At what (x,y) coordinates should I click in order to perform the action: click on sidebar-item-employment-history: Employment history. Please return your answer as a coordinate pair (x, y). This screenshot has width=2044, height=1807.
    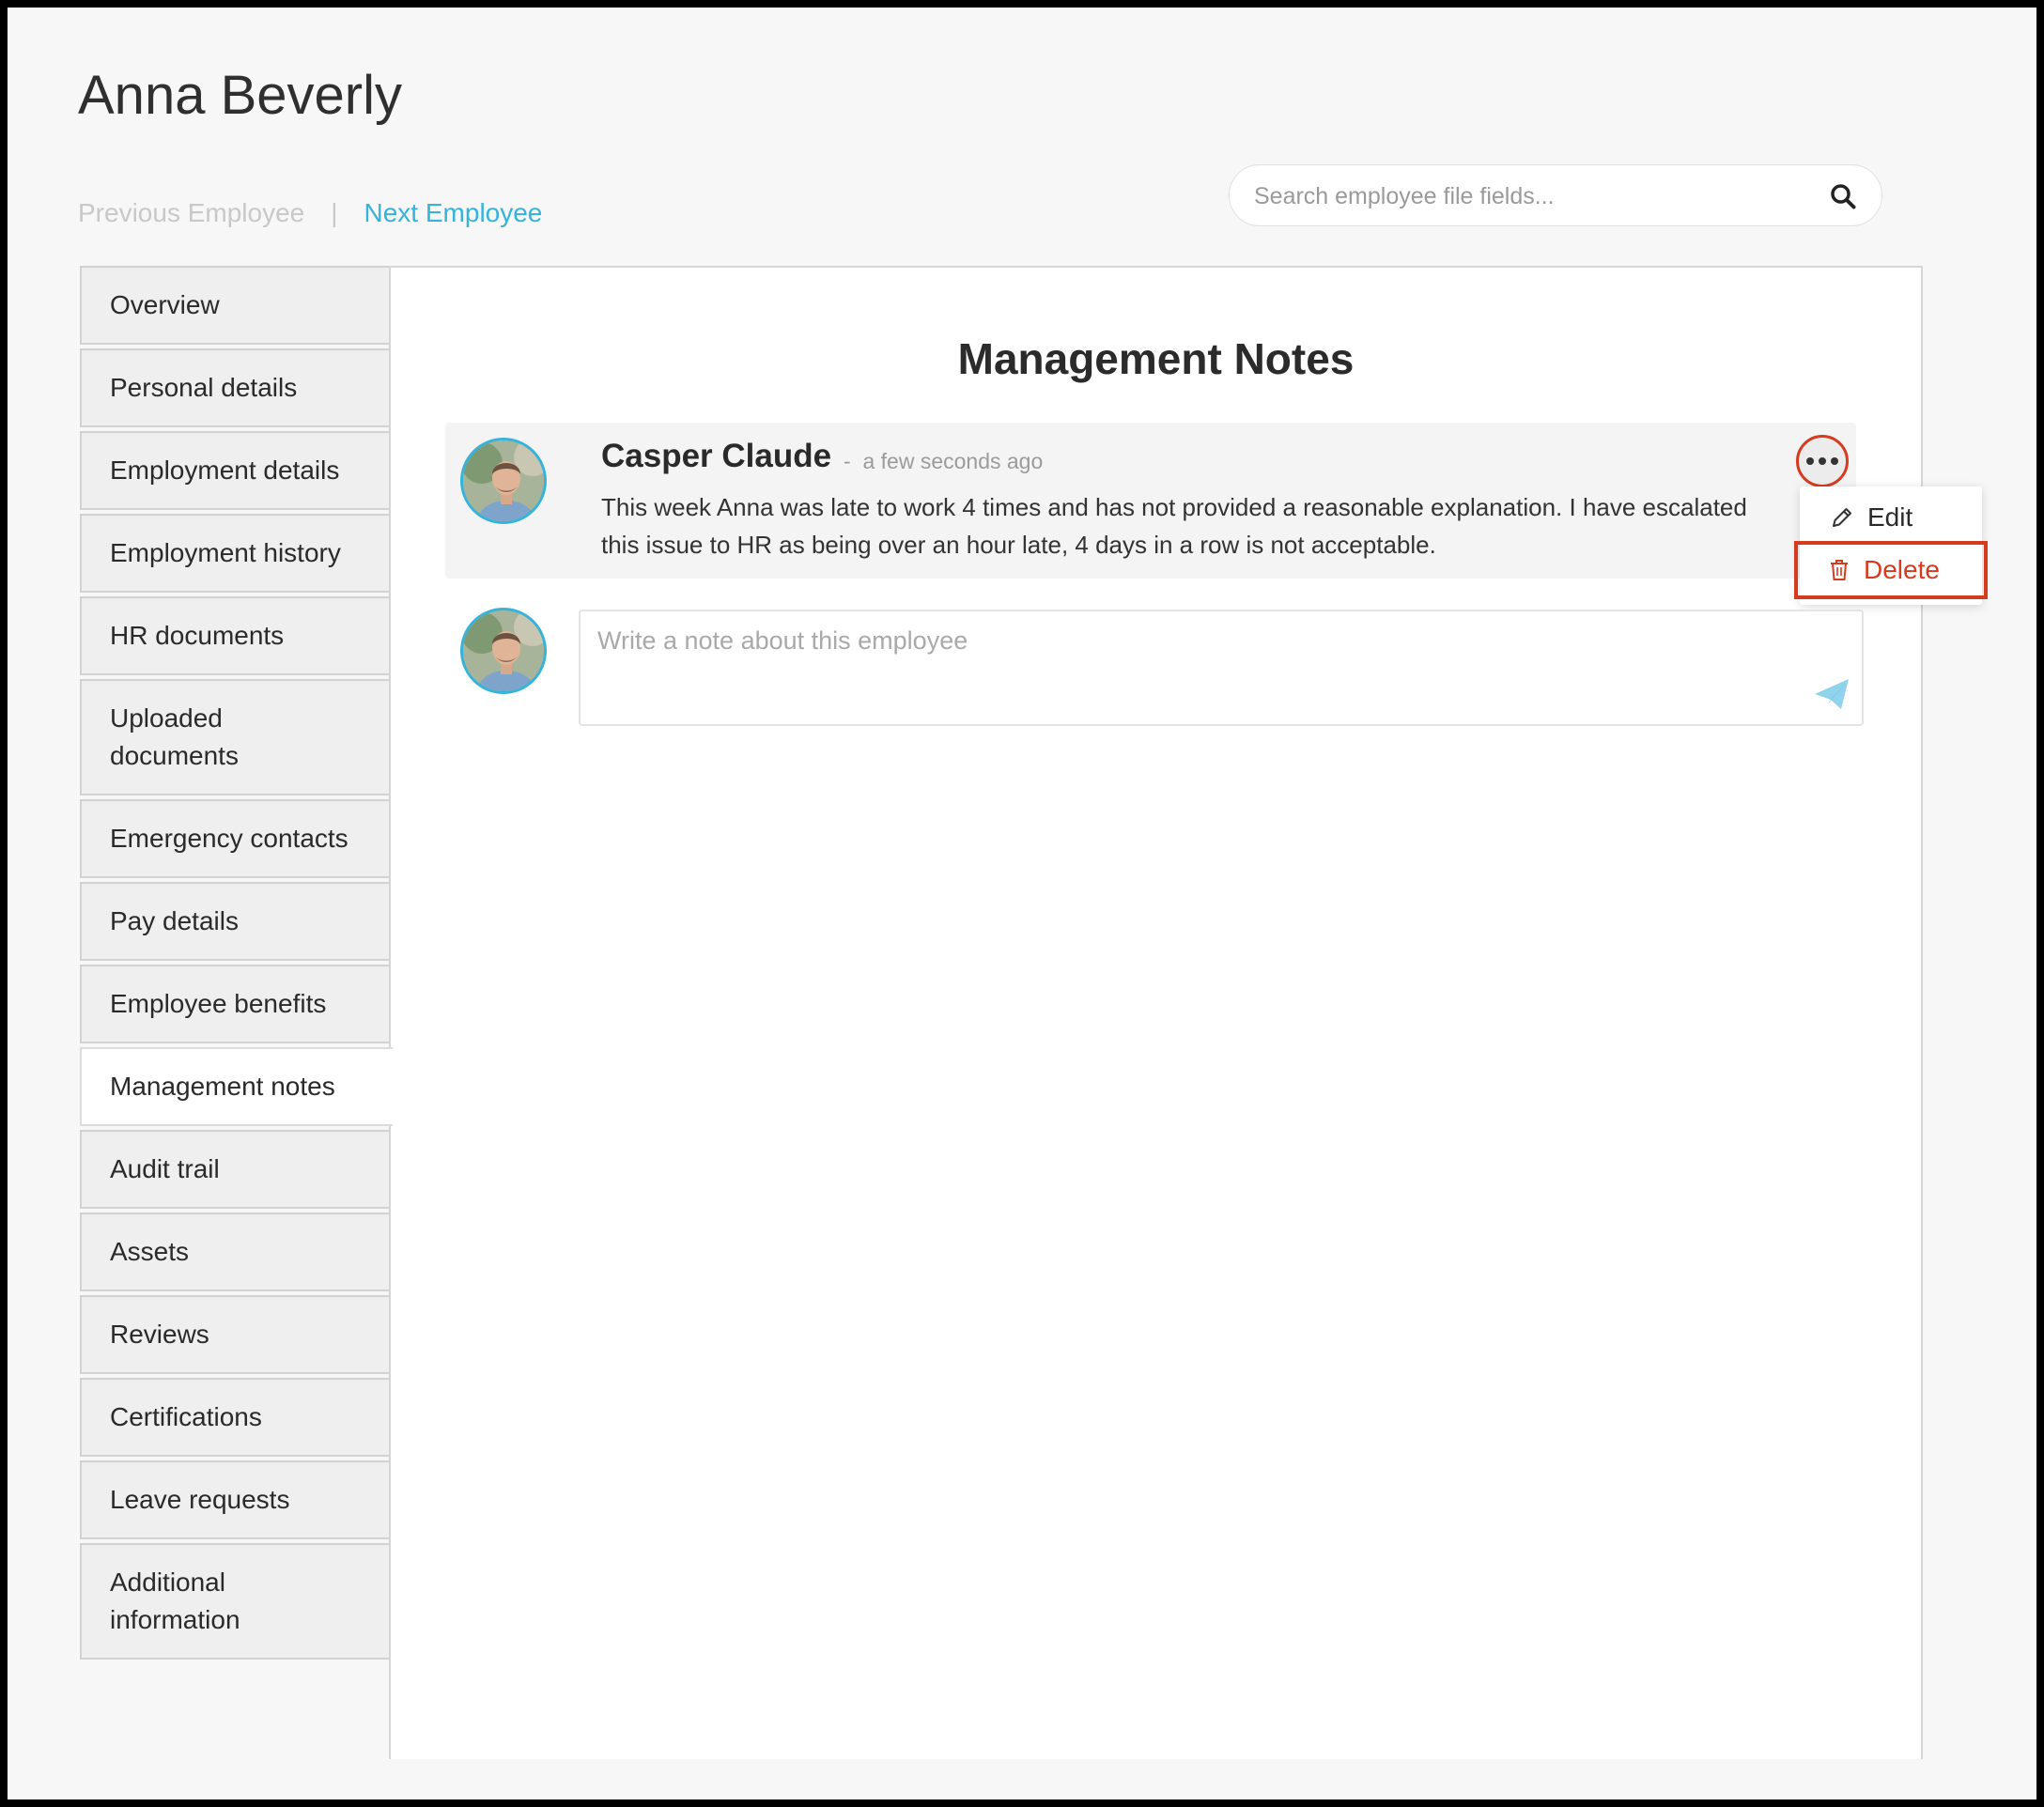
    Looking at the image, I should click on (235, 553).